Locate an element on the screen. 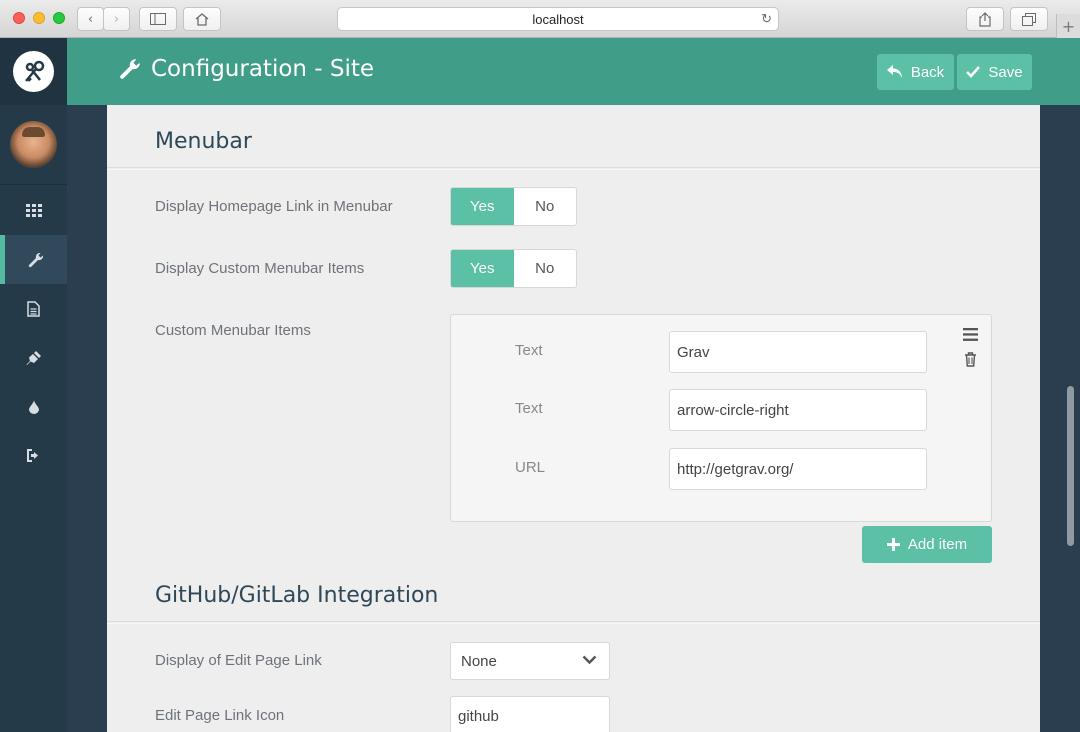 The height and width of the screenshot is (732, 1080). save-button-label: Save is located at coordinates (1005, 72).